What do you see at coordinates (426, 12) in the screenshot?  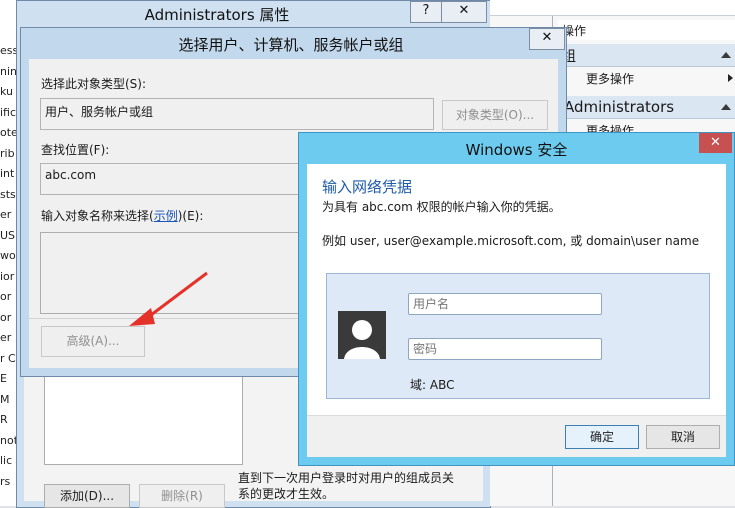 I see `help-button: ?` at bounding box center [426, 12].